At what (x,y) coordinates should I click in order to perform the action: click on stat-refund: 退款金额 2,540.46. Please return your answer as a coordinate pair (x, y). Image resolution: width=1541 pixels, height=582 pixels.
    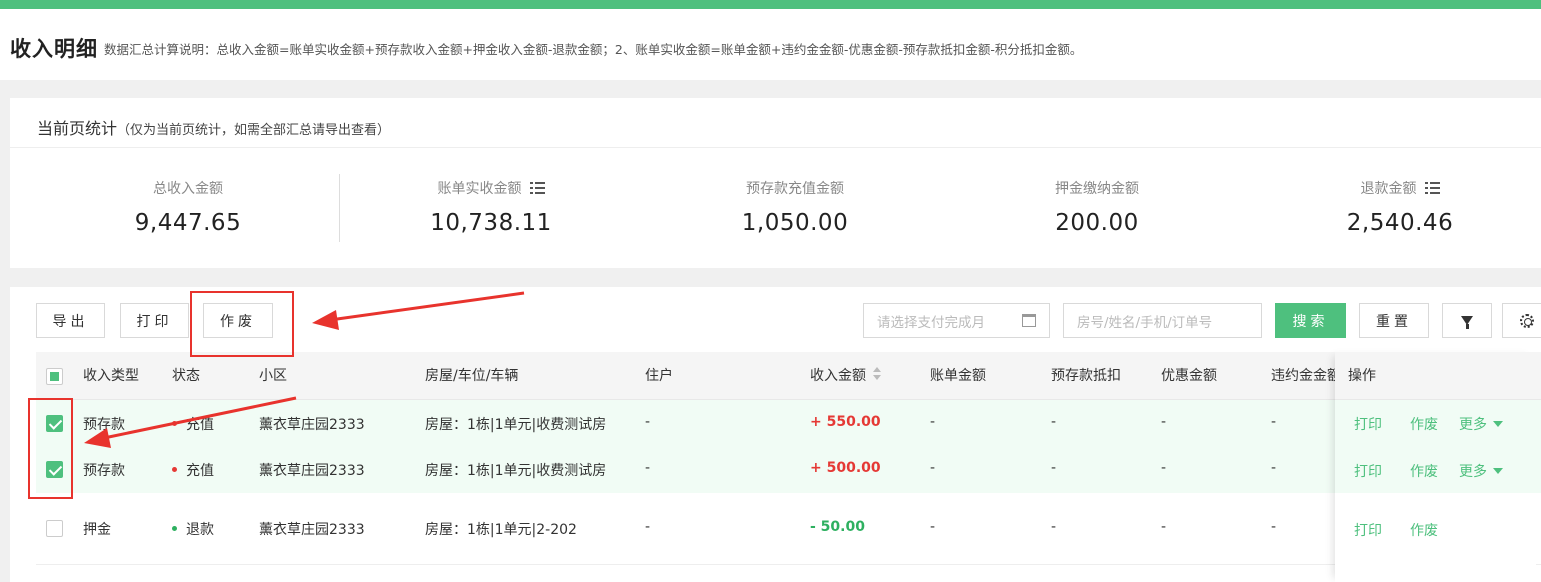
    Looking at the image, I should click on (1395, 207).